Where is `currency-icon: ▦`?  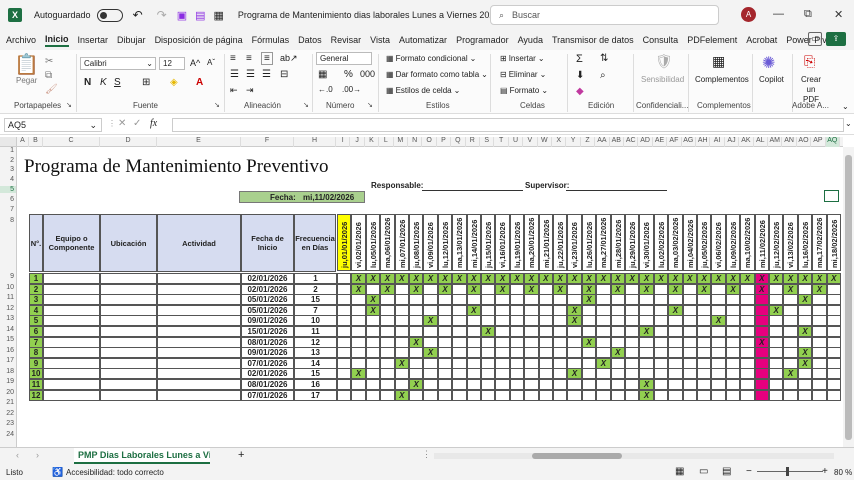
currency-icon: ▦ is located at coordinates (322, 74).